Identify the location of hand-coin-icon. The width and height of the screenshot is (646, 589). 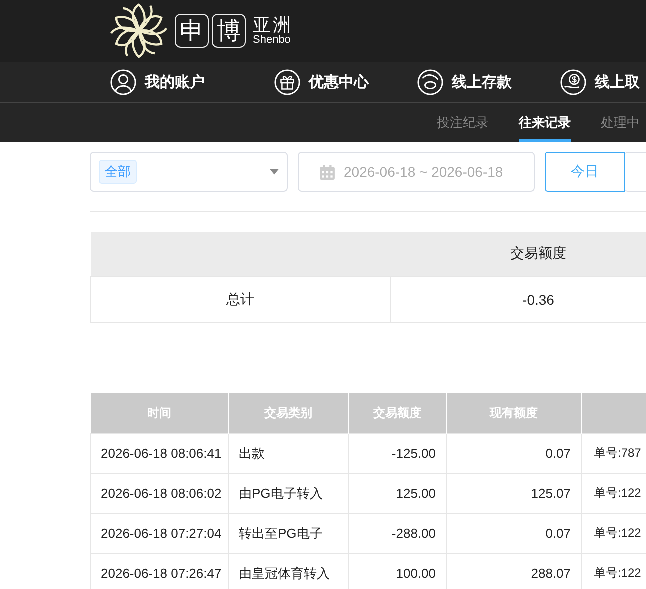
(430, 82).